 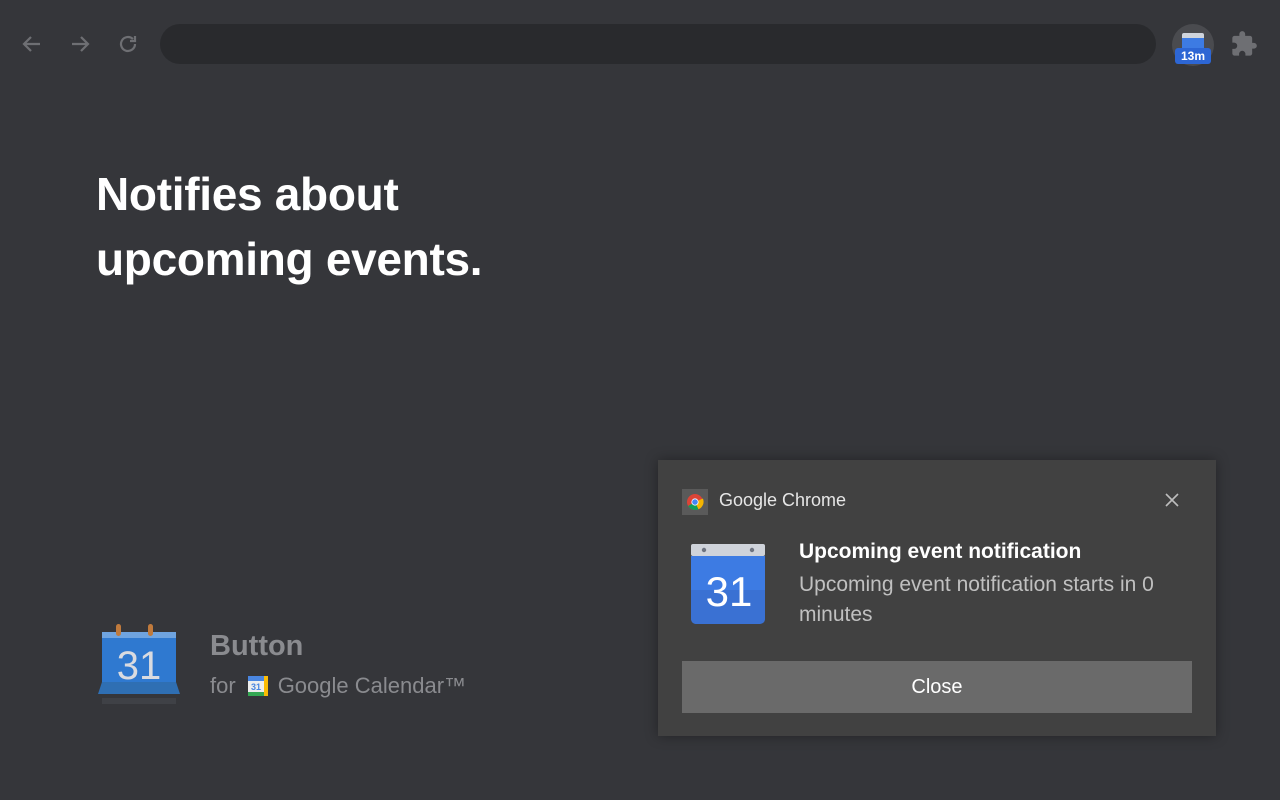 What do you see at coordinates (256, 646) in the screenshot?
I see `brand-title: Button` at bounding box center [256, 646].